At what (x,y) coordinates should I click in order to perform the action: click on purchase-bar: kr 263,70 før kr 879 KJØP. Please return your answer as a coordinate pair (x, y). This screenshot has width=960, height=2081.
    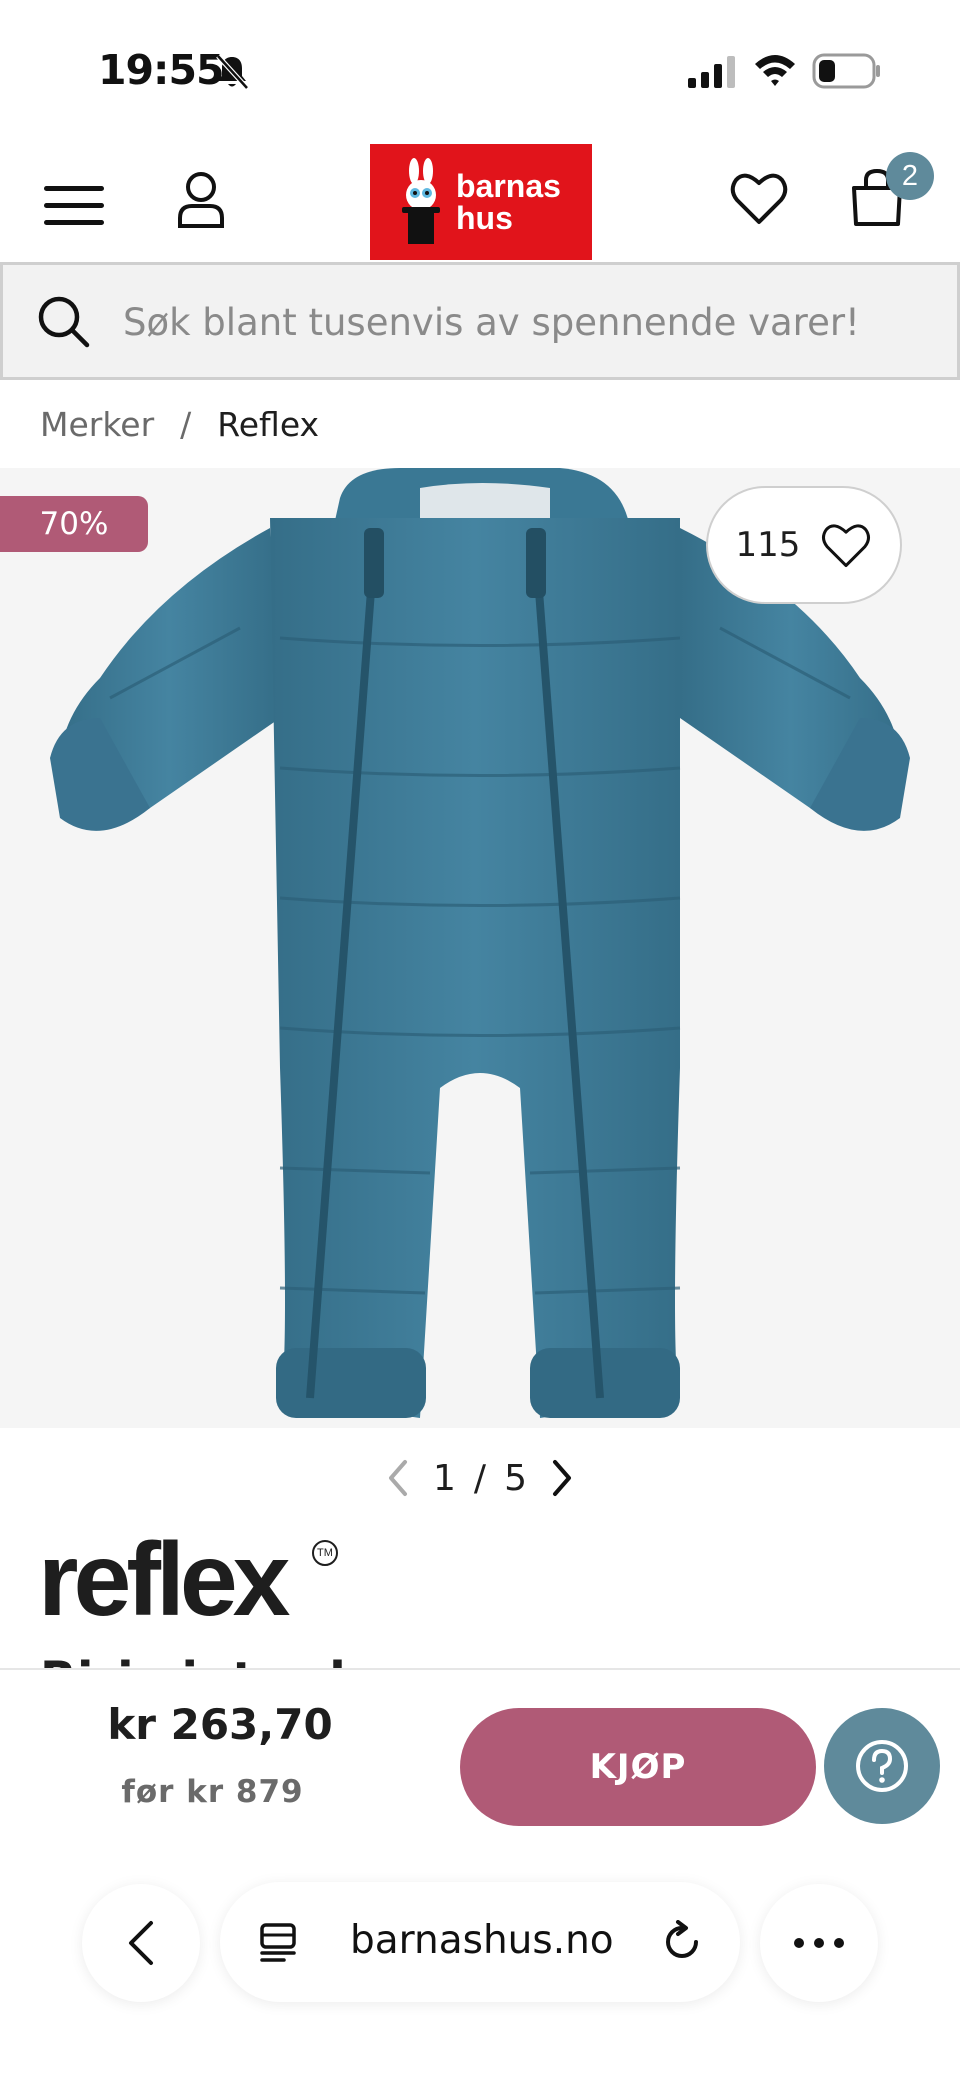
    Looking at the image, I should click on (480, 1758).